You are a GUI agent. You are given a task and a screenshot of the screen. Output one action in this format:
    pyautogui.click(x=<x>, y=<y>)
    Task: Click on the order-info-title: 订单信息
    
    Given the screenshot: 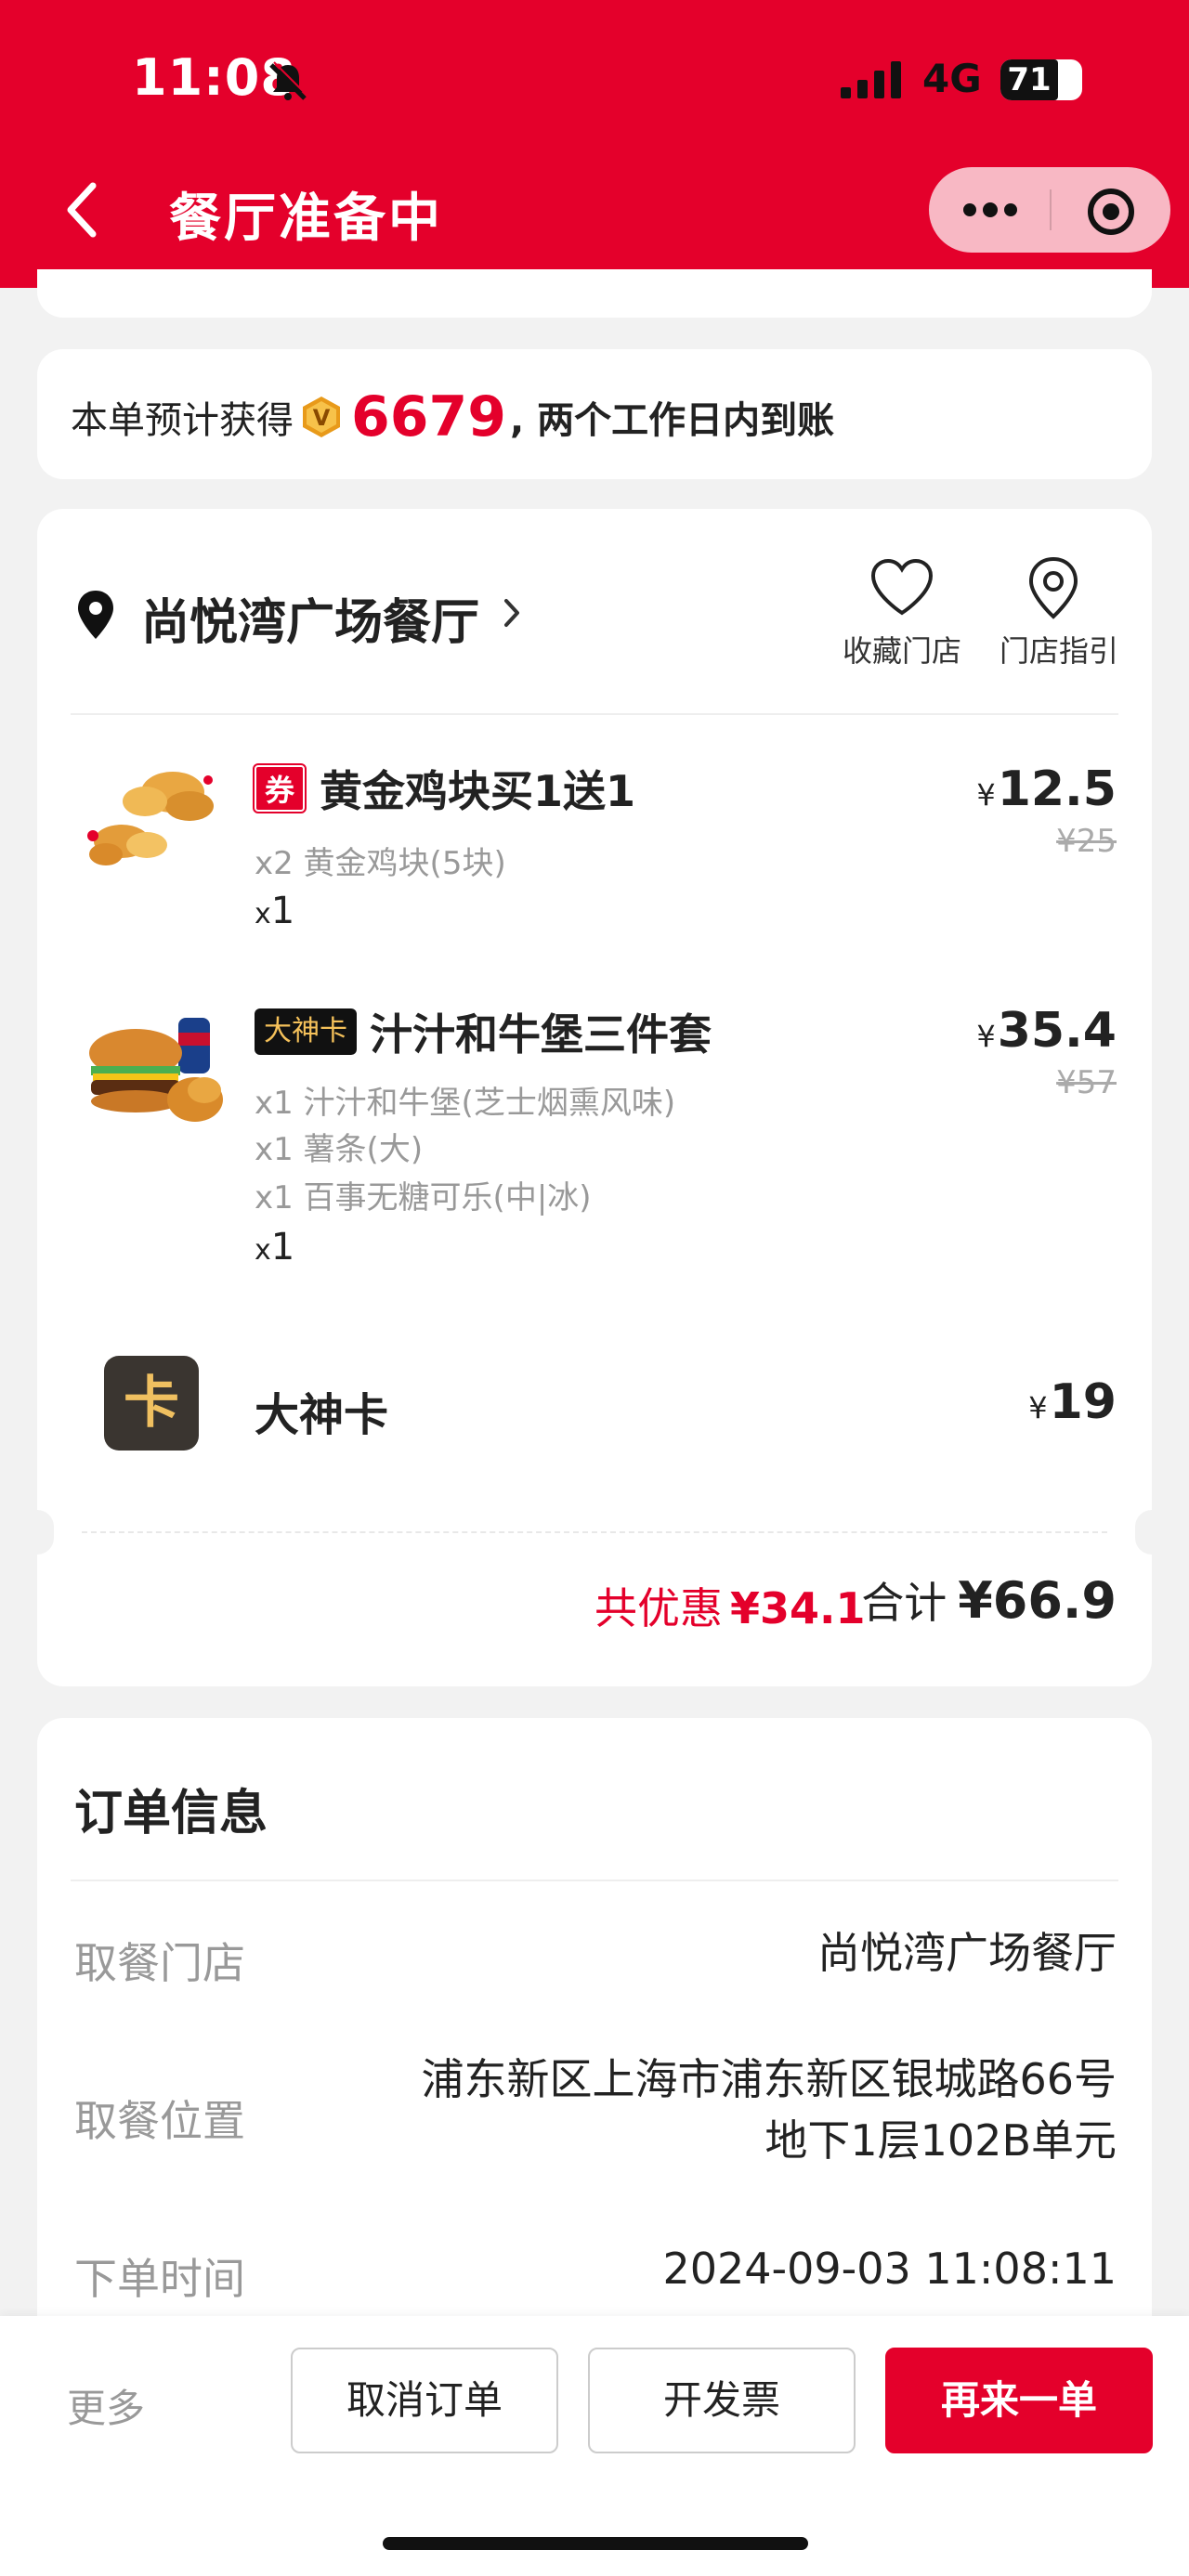 What is the action you would take?
    pyautogui.click(x=171, y=1813)
    